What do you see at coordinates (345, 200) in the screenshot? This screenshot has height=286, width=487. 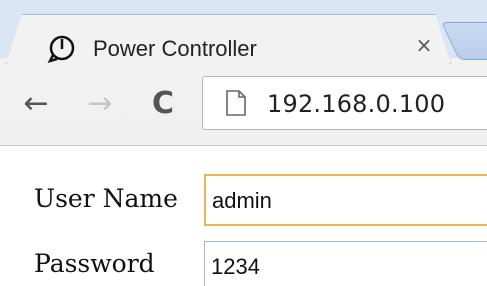 I see `username-input: admin` at bounding box center [345, 200].